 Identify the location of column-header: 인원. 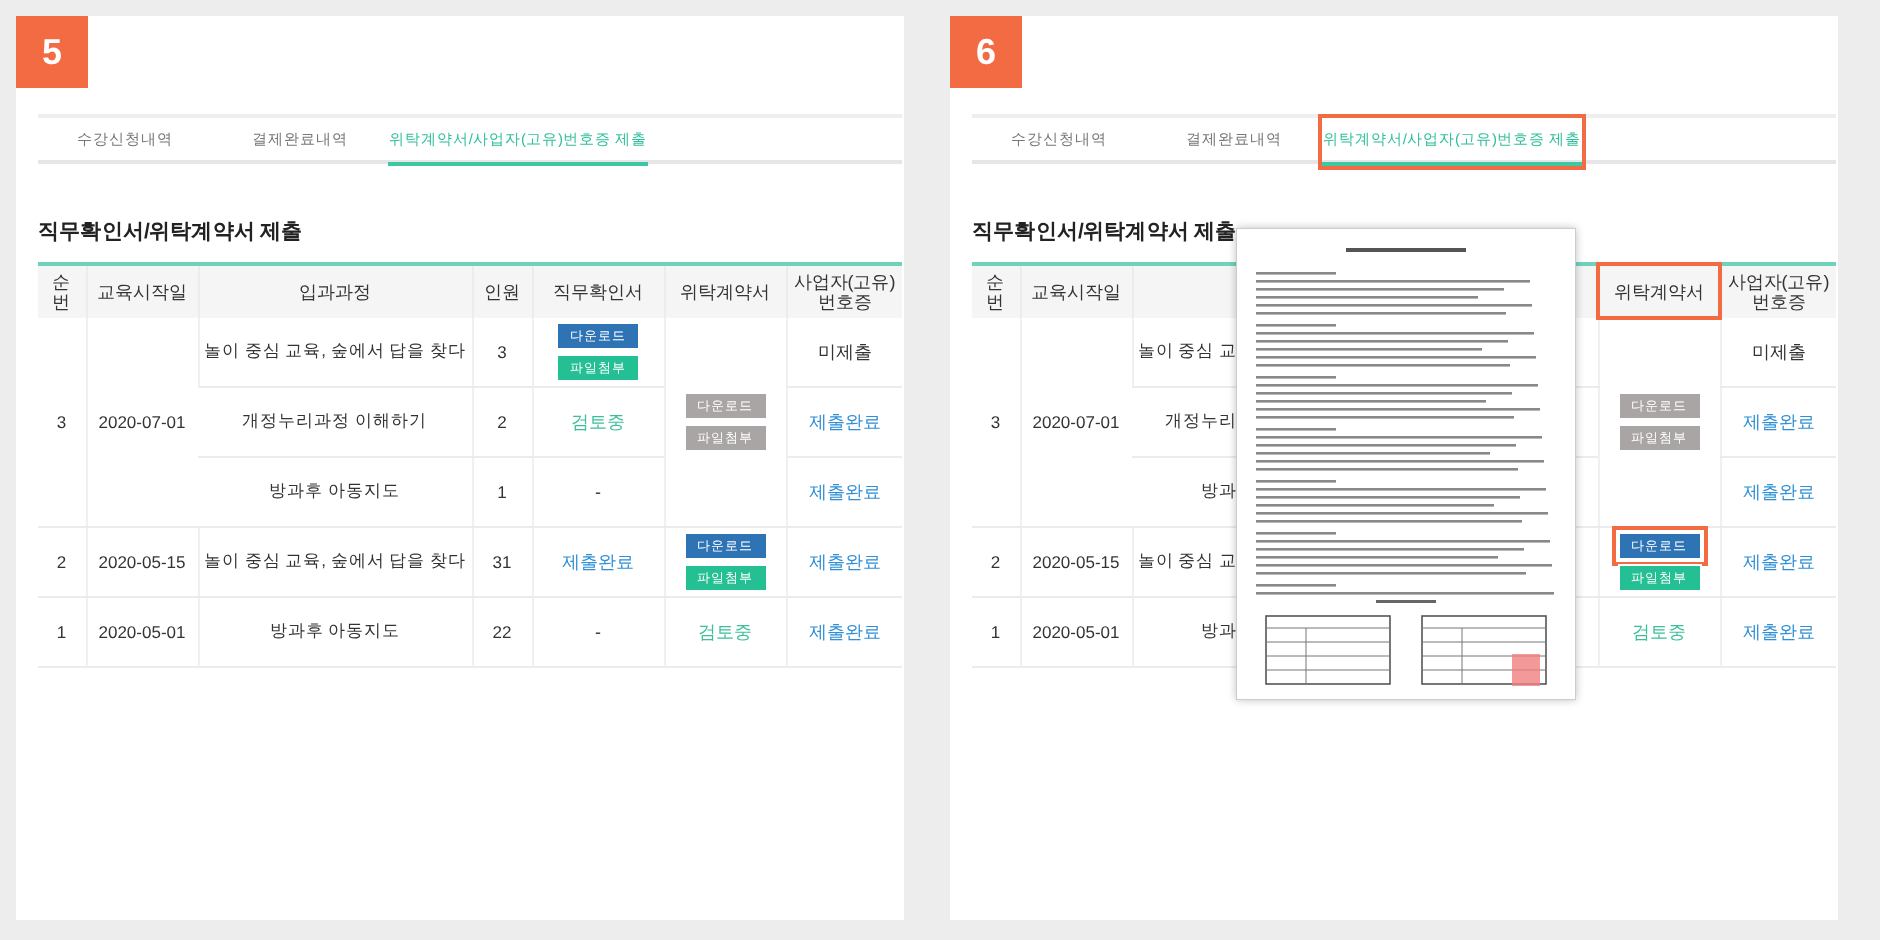
(502, 292).